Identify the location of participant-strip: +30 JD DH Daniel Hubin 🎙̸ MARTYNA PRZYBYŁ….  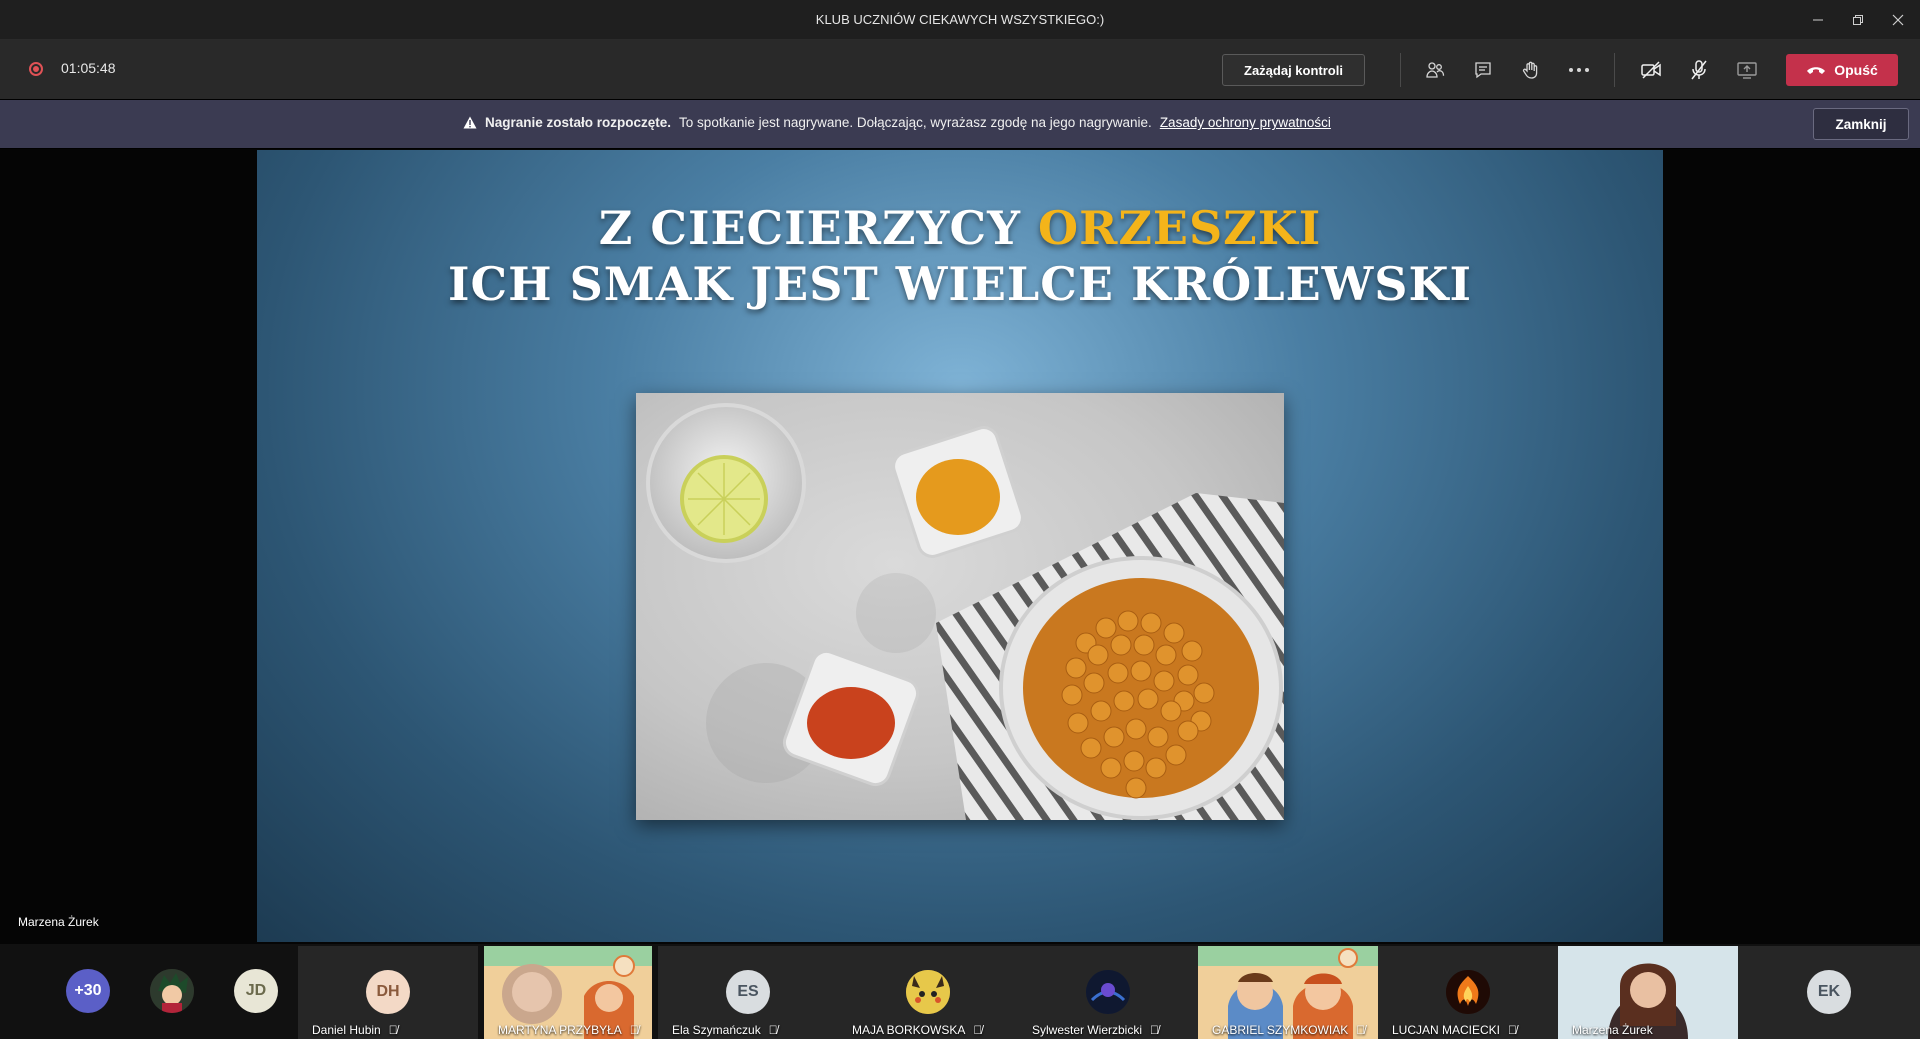
(960, 991).